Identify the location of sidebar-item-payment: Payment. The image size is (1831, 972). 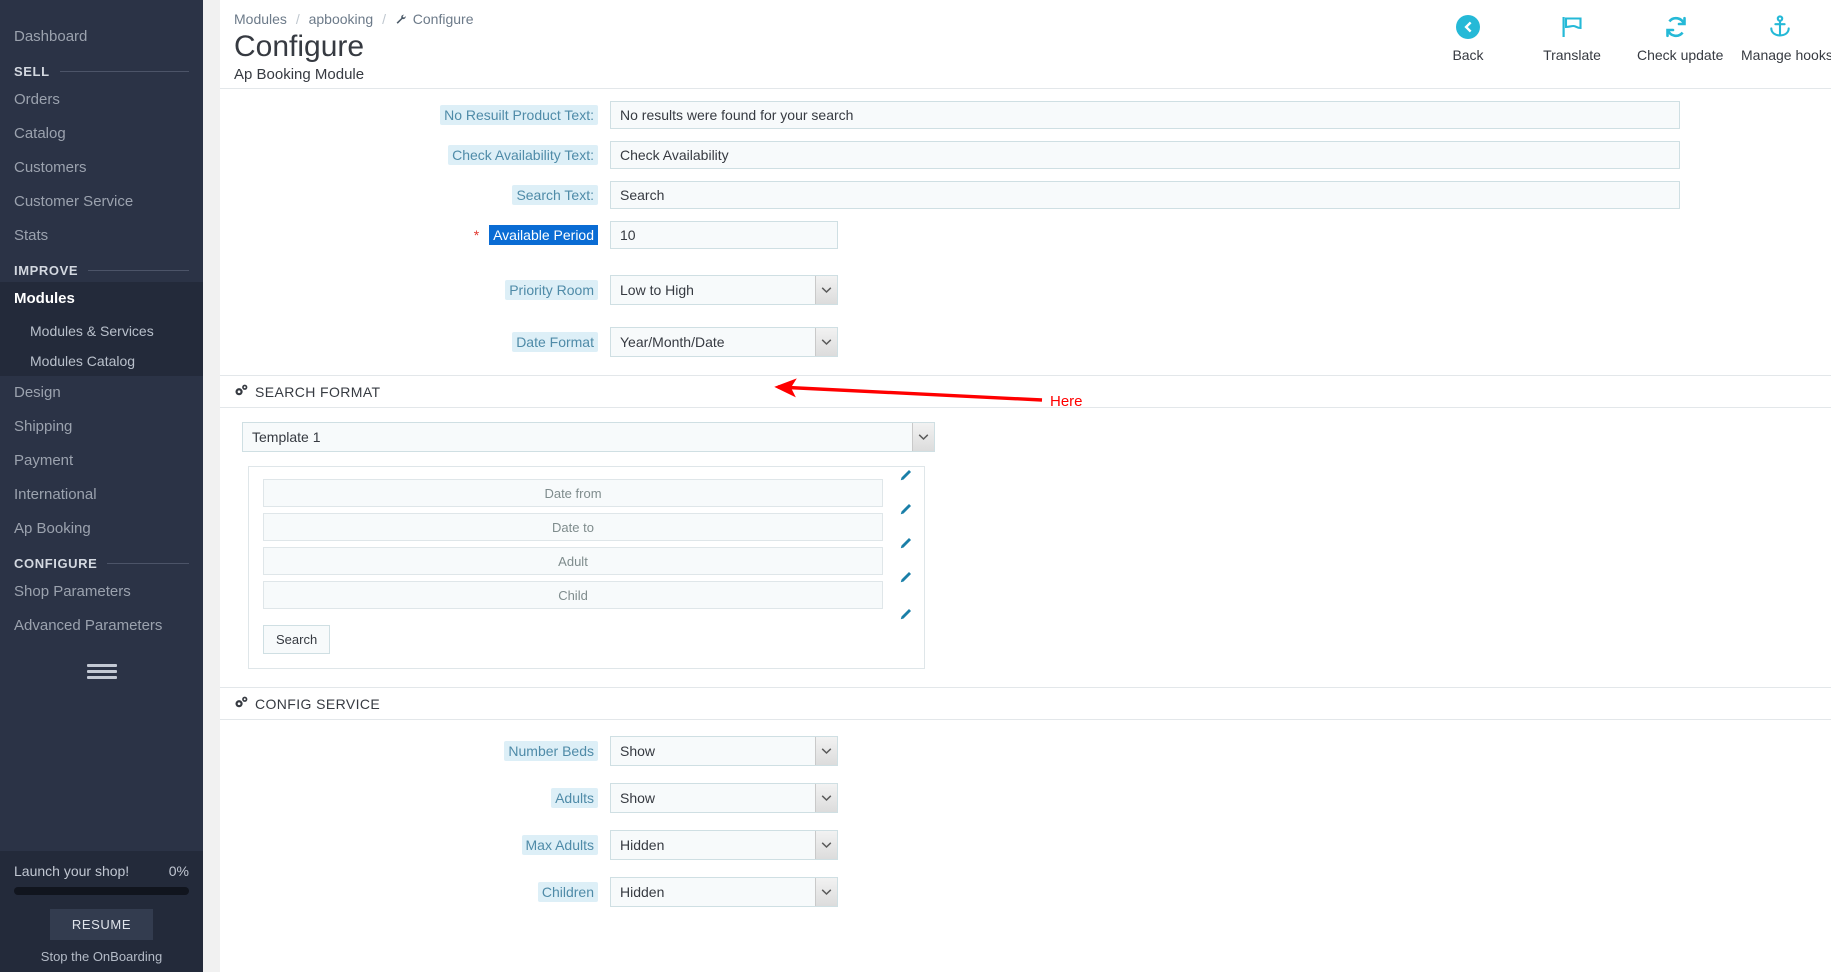
(101, 461).